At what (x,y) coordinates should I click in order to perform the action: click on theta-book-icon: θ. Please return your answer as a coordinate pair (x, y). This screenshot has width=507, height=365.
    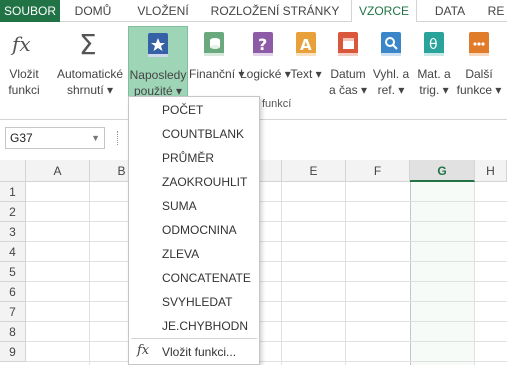
    Looking at the image, I should click on (434, 44).